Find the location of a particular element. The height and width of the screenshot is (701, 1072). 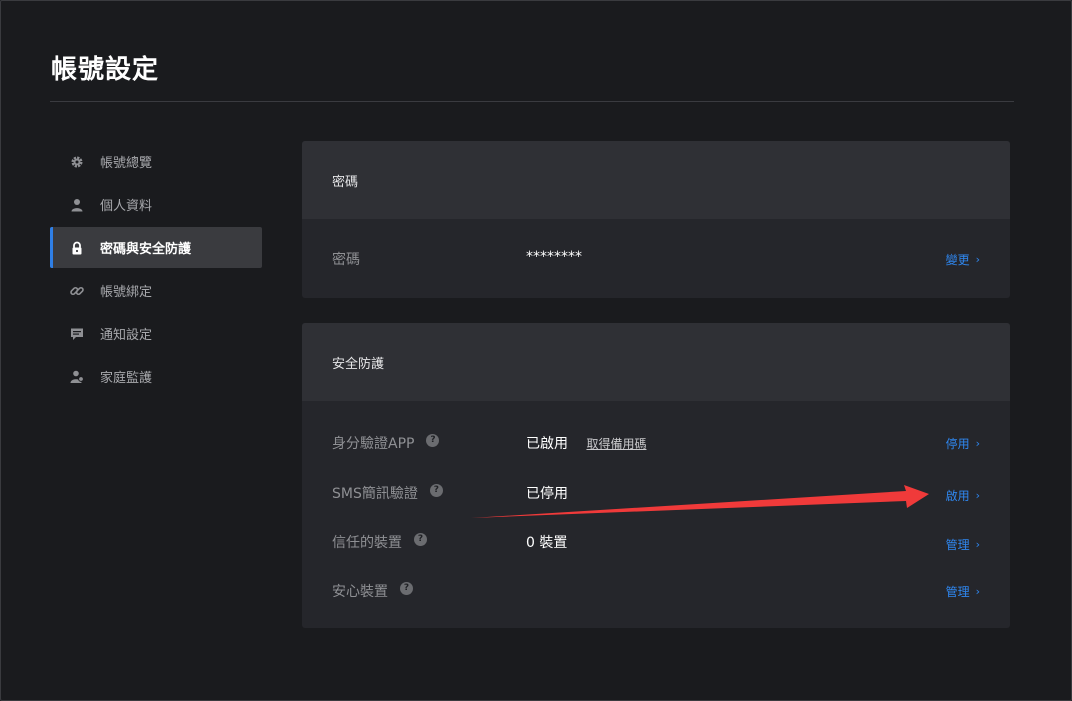

card-title: 密碼 is located at coordinates (656, 180).